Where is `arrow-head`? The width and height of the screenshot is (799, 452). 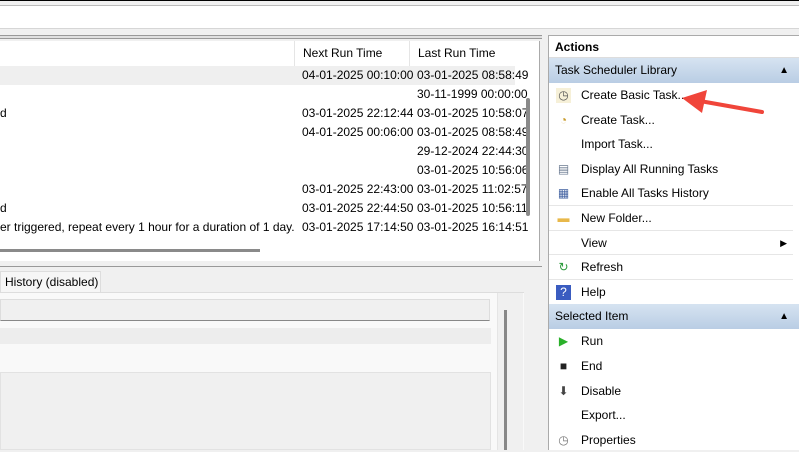
arrow-head is located at coordinates (694, 101).